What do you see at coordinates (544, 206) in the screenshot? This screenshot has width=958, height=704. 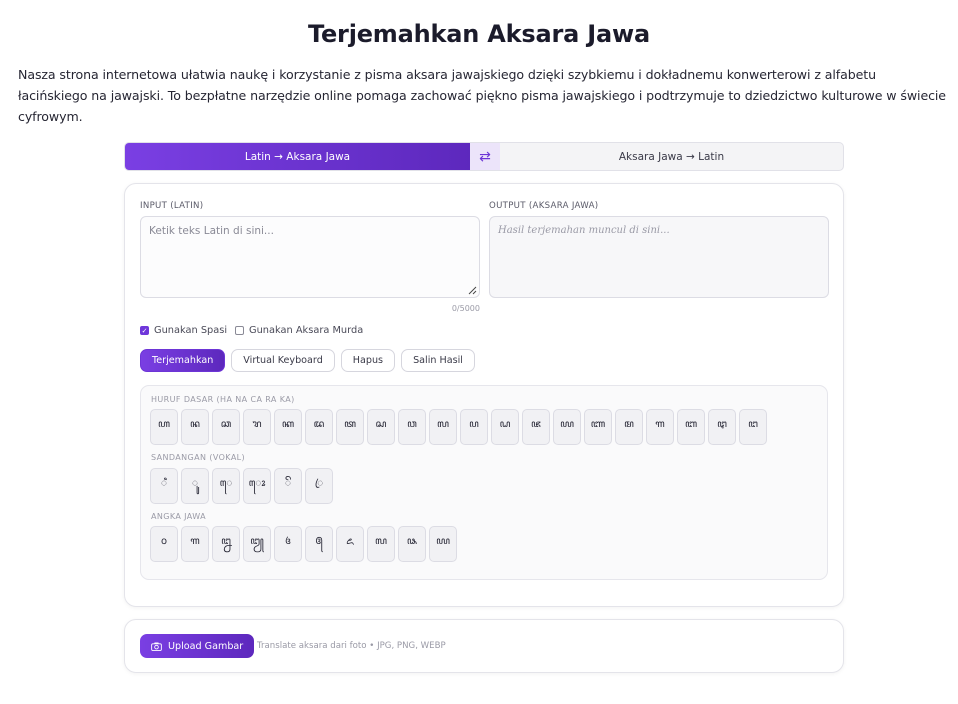 I see `output-label: OUTPUT (AKSARA JAWA)` at bounding box center [544, 206].